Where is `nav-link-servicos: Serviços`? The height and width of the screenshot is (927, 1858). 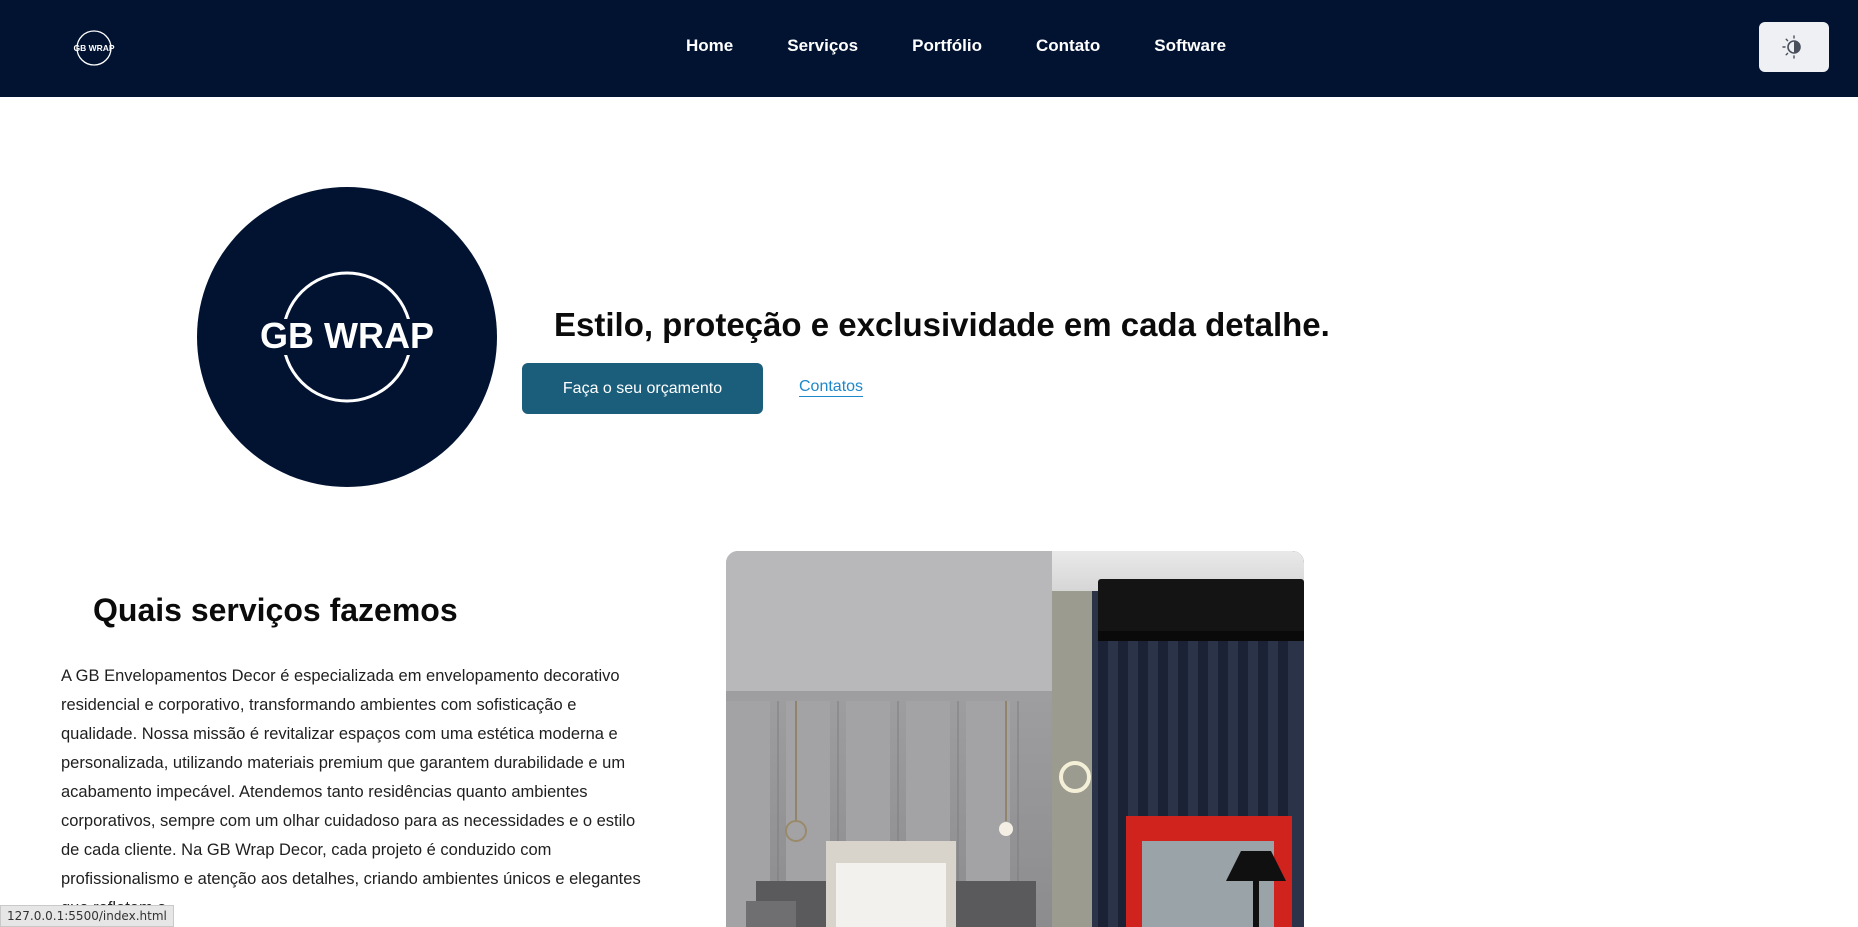
nav-link-servicos: Serviços is located at coordinates (822, 46).